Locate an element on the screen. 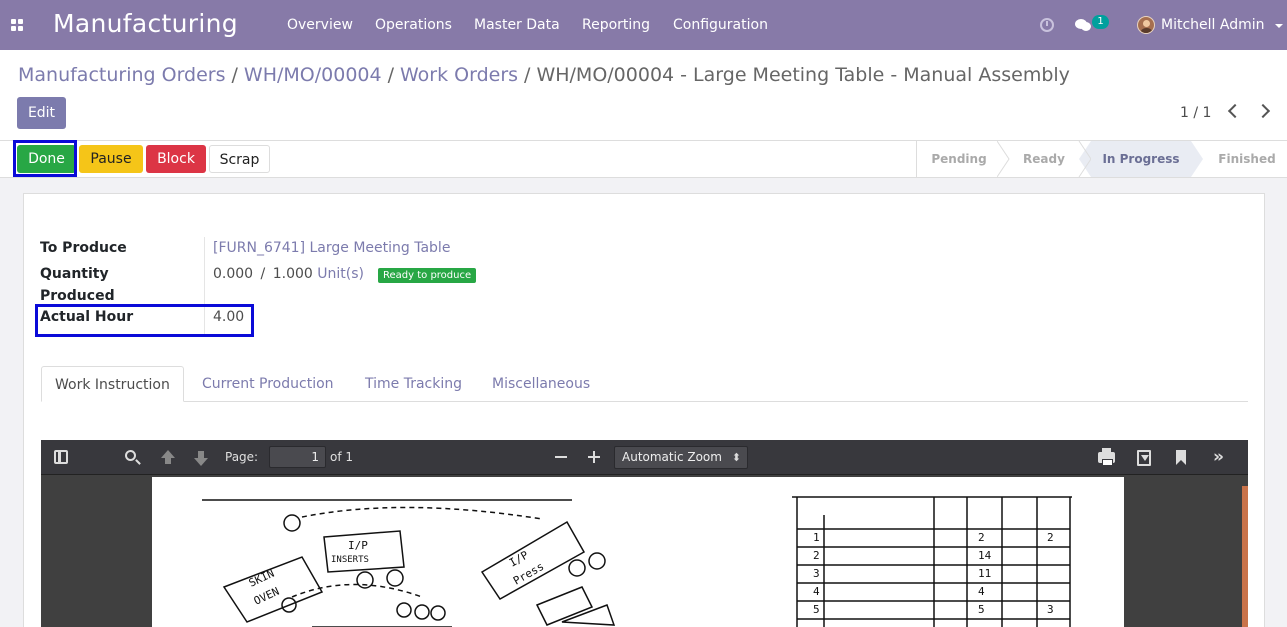 This screenshot has height=627, width=1287. quantity-produced-value: 0.000 / 1.000 Unit(s) is located at coordinates (288, 274).